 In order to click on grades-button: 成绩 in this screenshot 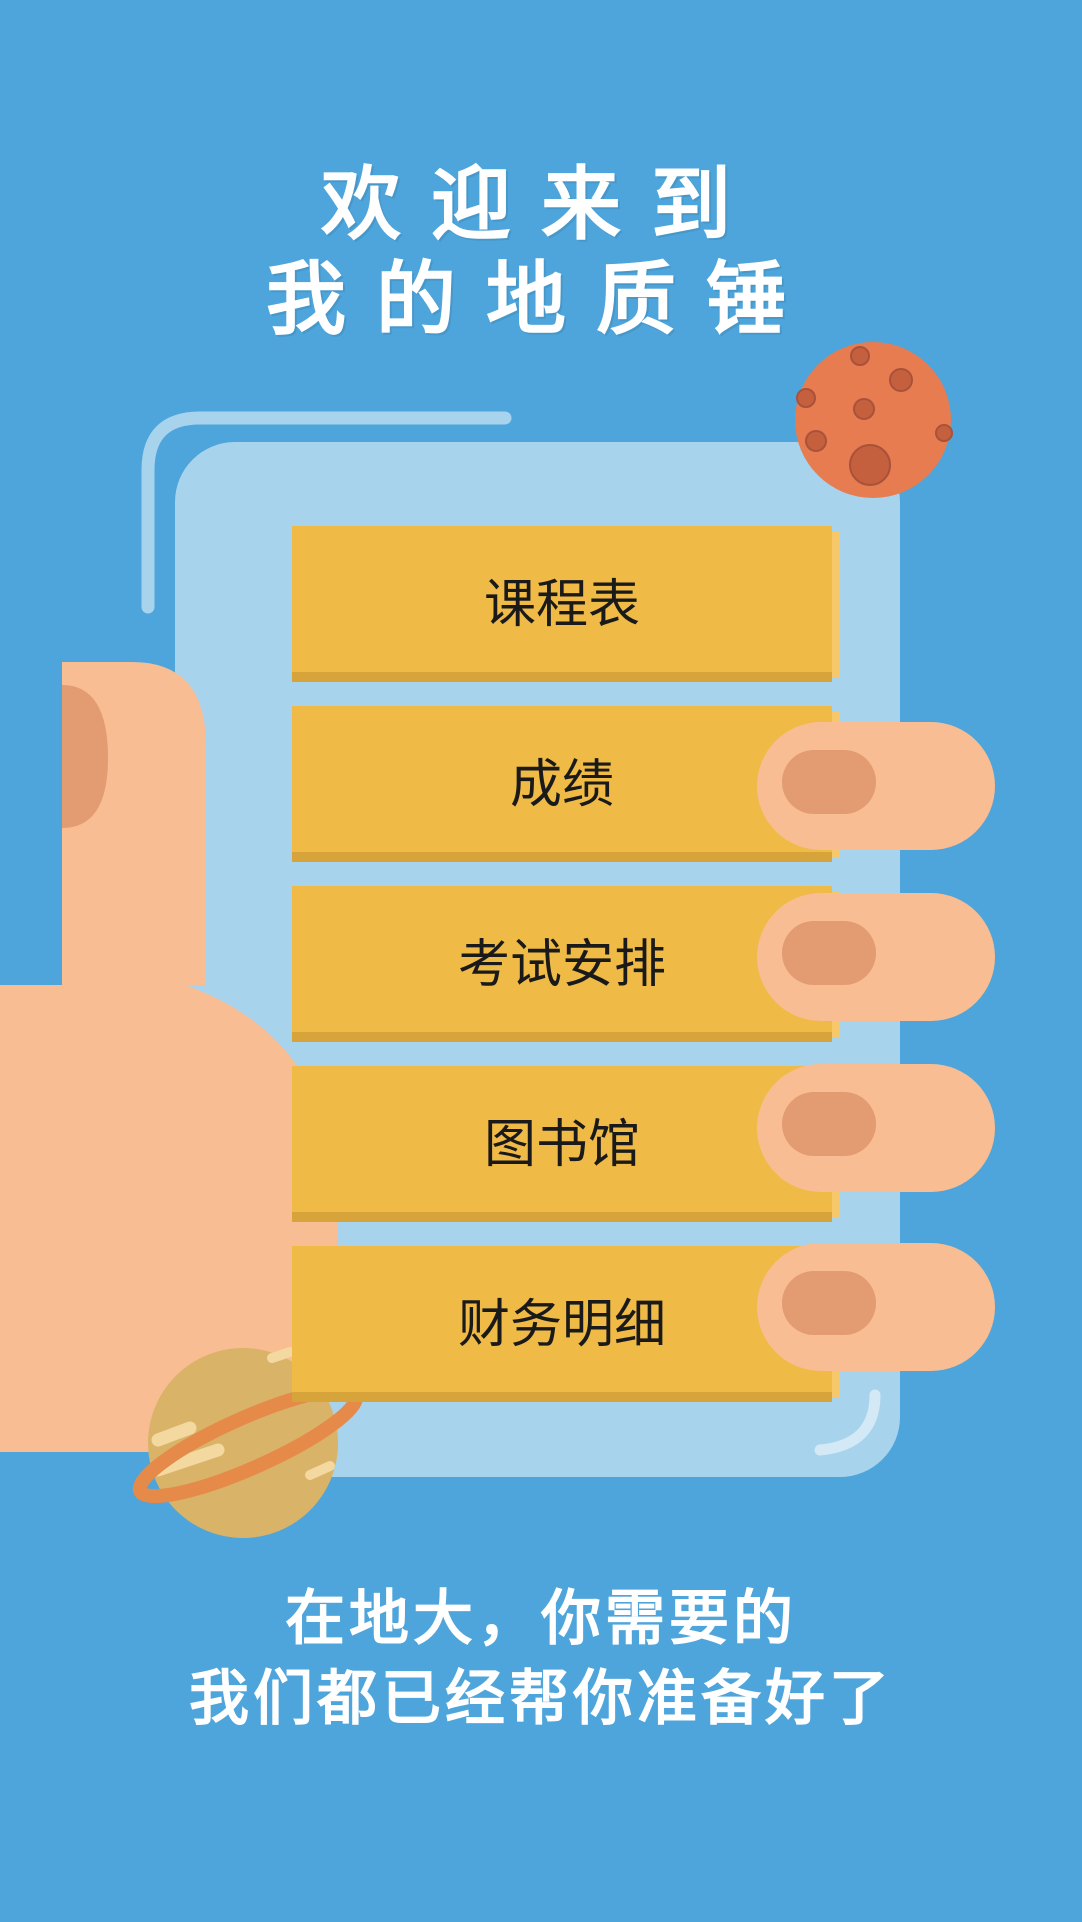, I will do `click(566, 782)`.